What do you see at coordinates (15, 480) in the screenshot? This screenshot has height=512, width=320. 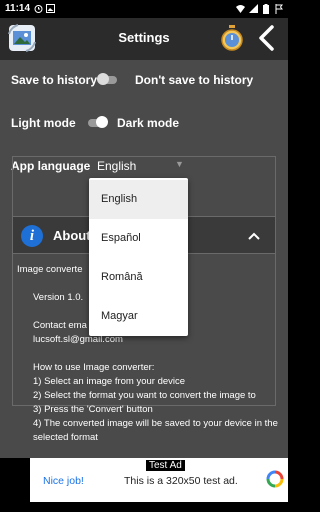 I see `ad-margin` at bounding box center [15, 480].